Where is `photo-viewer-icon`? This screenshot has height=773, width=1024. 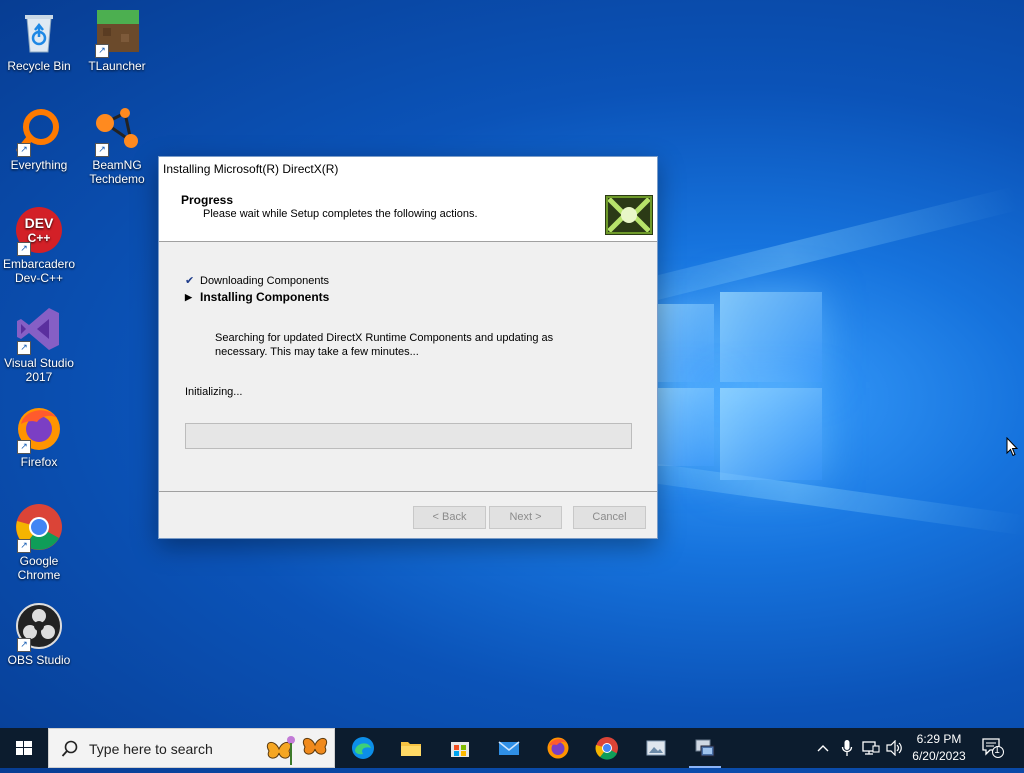 photo-viewer-icon is located at coordinates (656, 748).